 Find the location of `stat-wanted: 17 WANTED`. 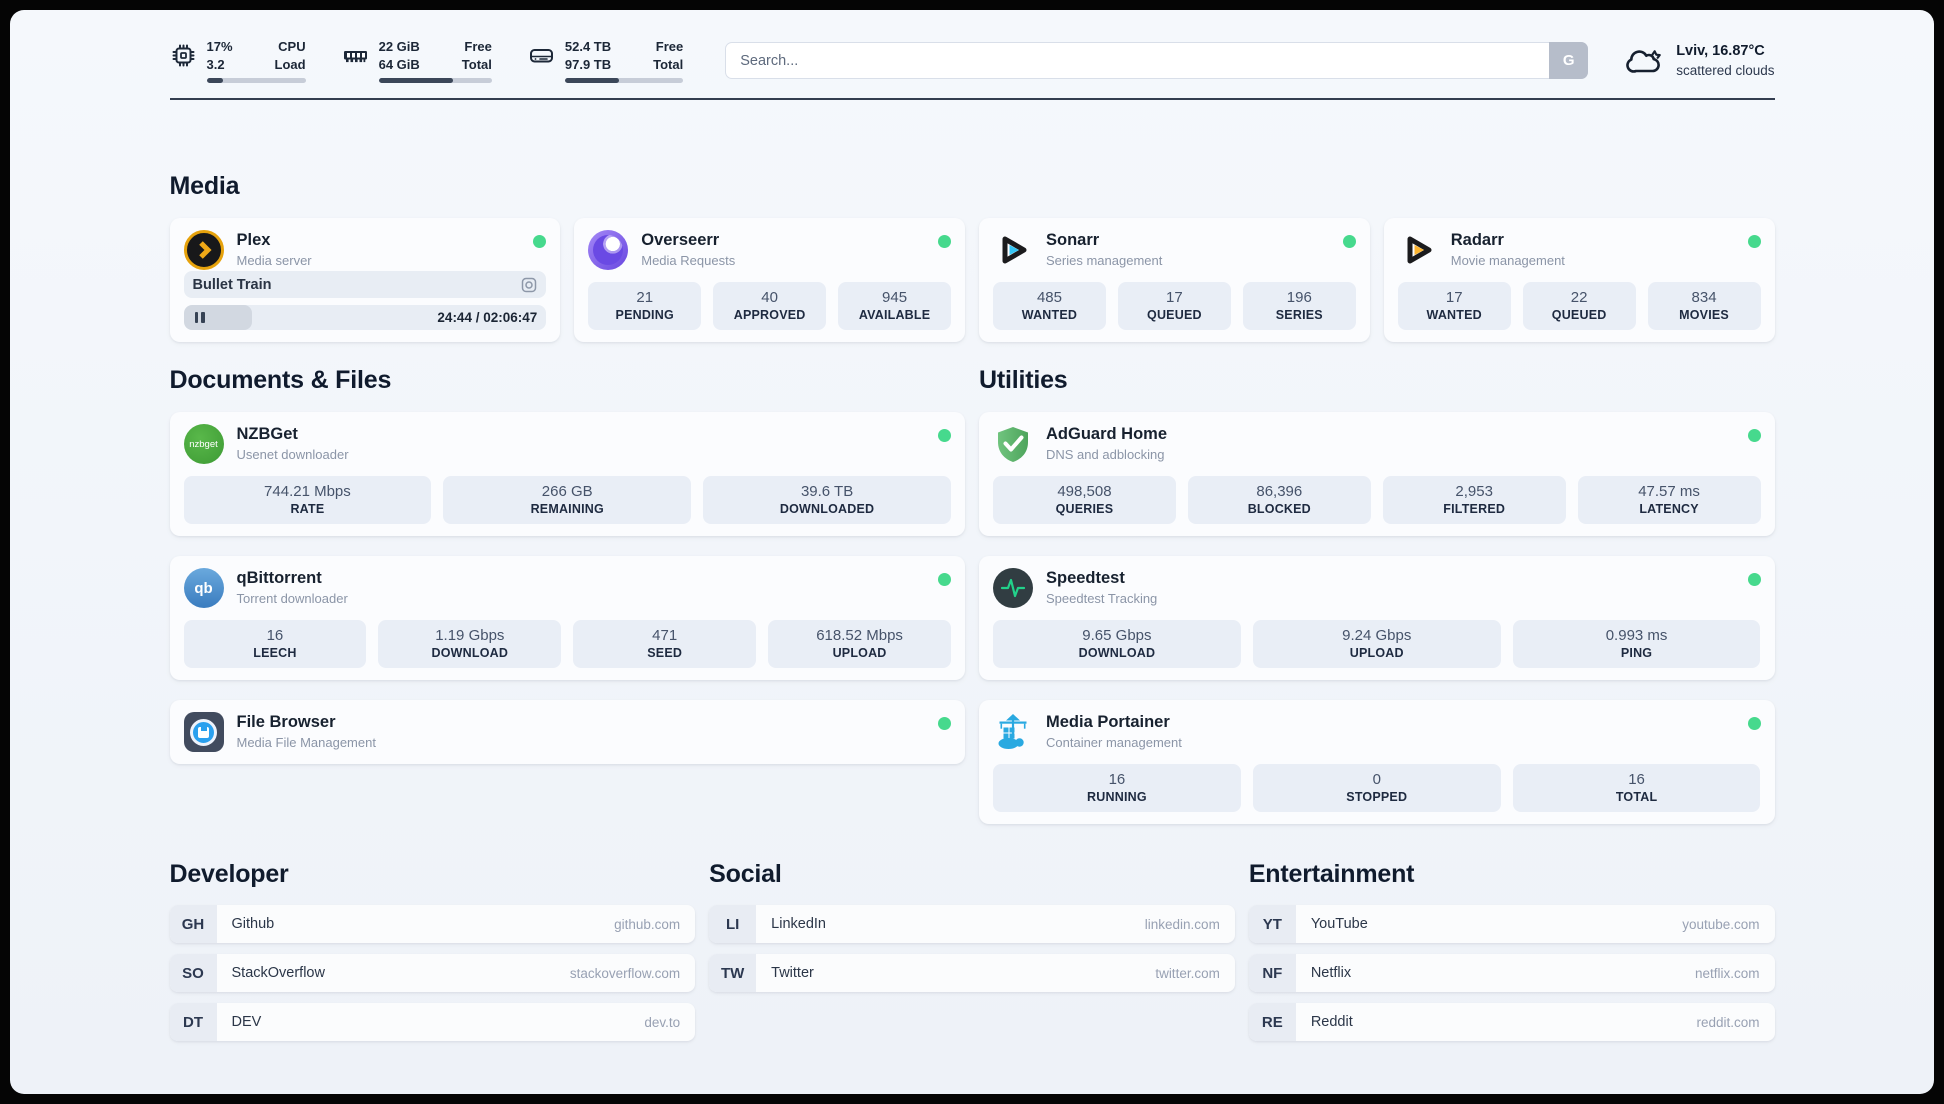

stat-wanted: 17 WANTED is located at coordinates (1454, 306).